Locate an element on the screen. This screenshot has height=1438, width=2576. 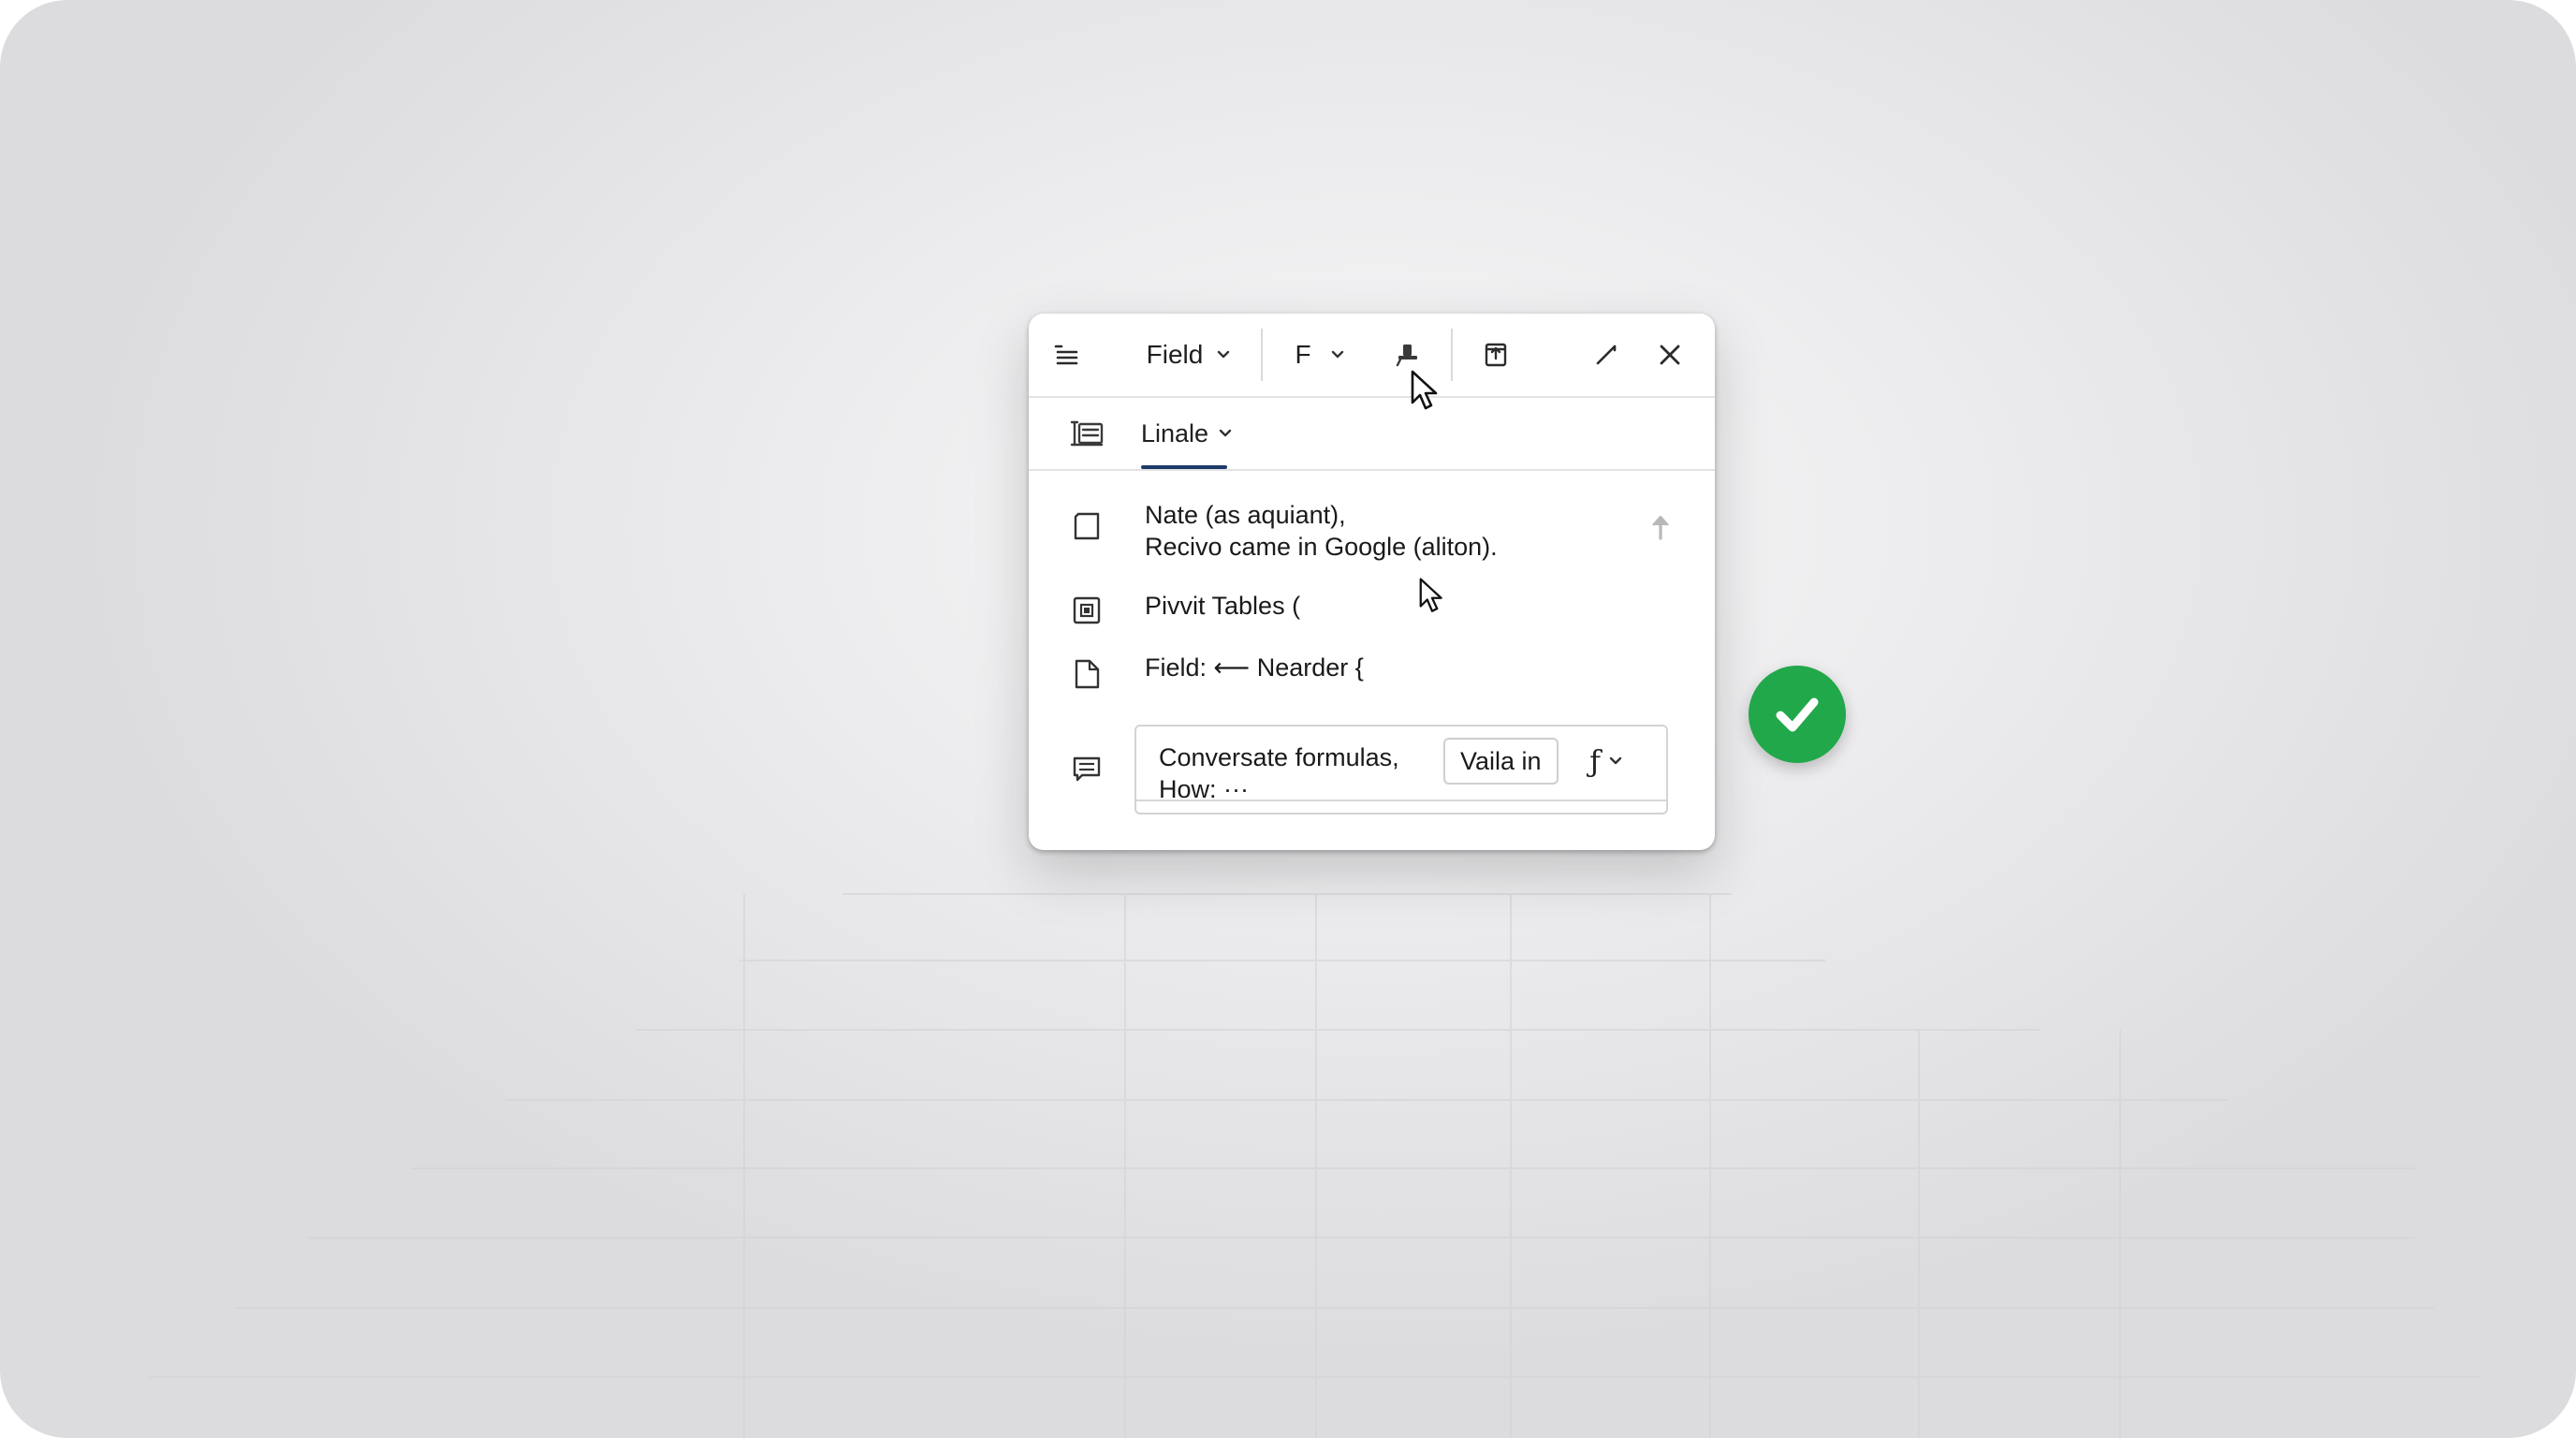
arrow-up-icon is located at coordinates (1660, 527).